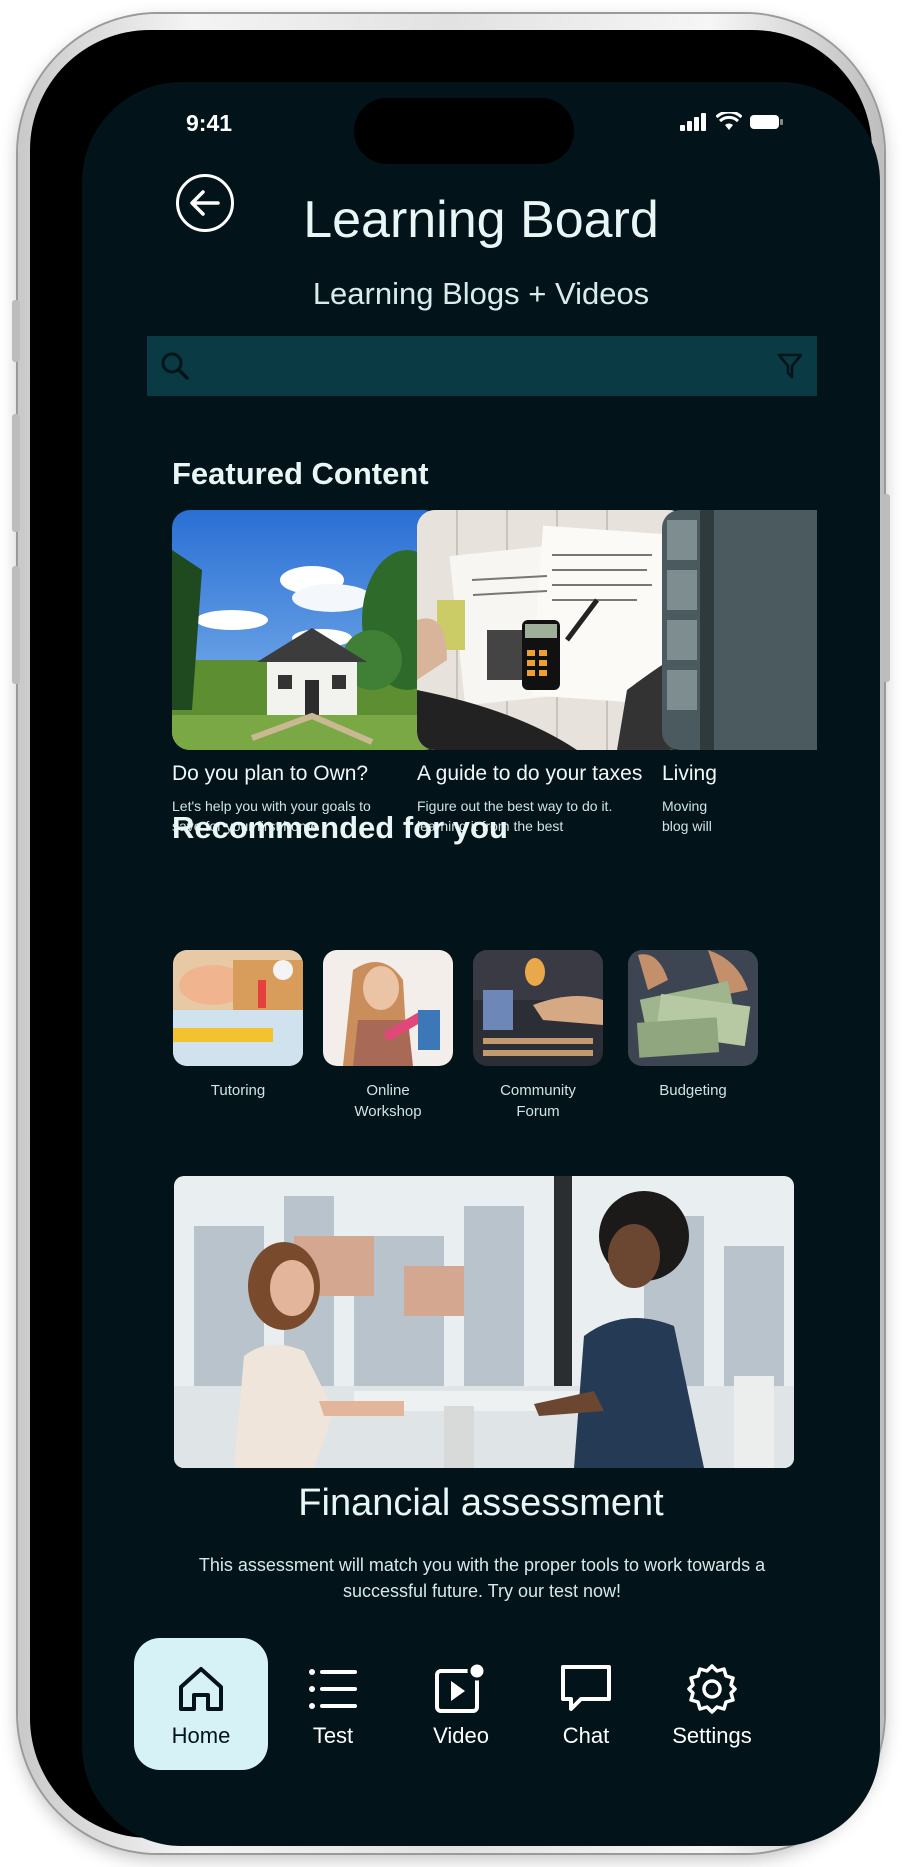 This screenshot has height=1867, width=902. What do you see at coordinates (461, 1689) in the screenshot?
I see `video-icon` at bounding box center [461, 1689].